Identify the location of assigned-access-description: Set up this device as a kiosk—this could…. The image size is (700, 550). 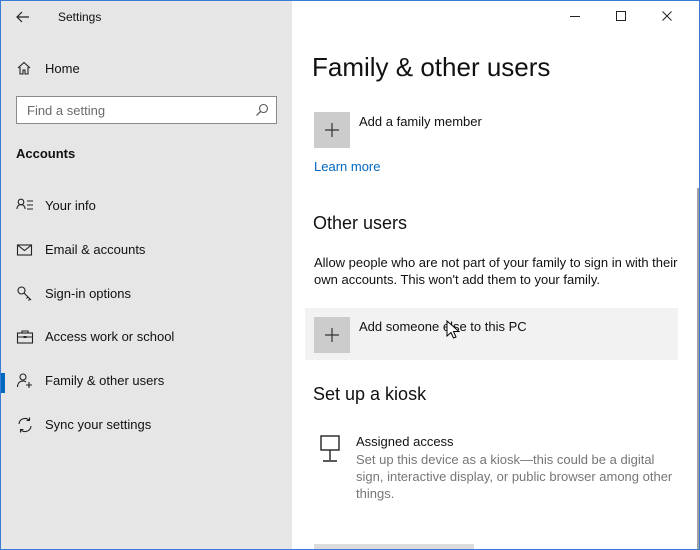
(514, 476).